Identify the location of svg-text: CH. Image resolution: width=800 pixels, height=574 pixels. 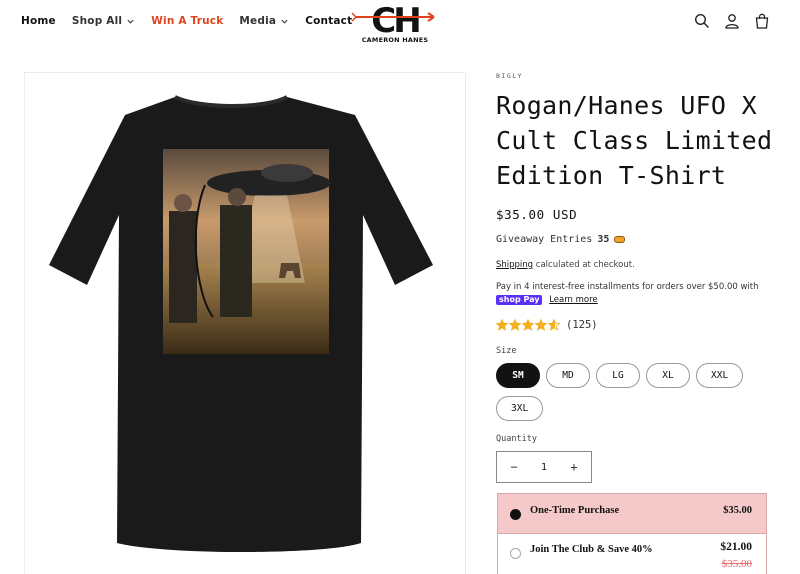
(395, 19).